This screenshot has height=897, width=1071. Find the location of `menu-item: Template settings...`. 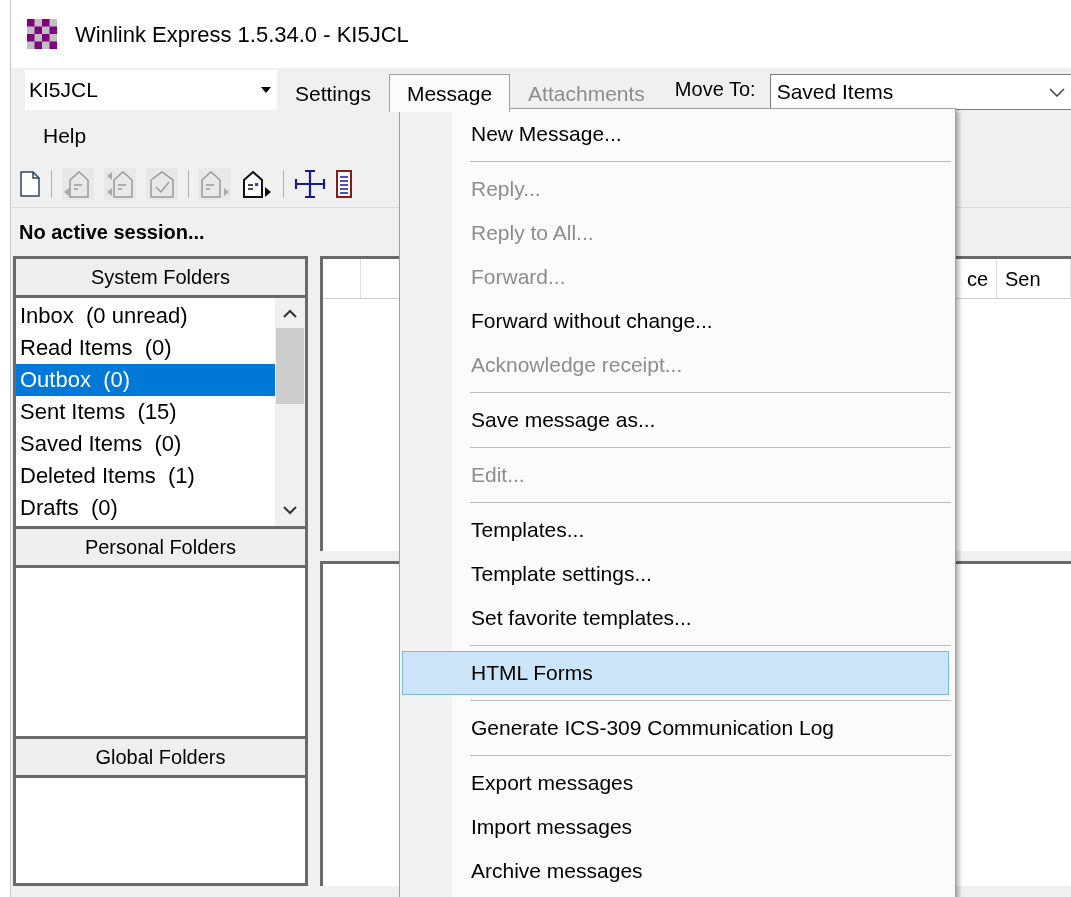

menu-item: Template settings... is located at coordinates (675, 574).